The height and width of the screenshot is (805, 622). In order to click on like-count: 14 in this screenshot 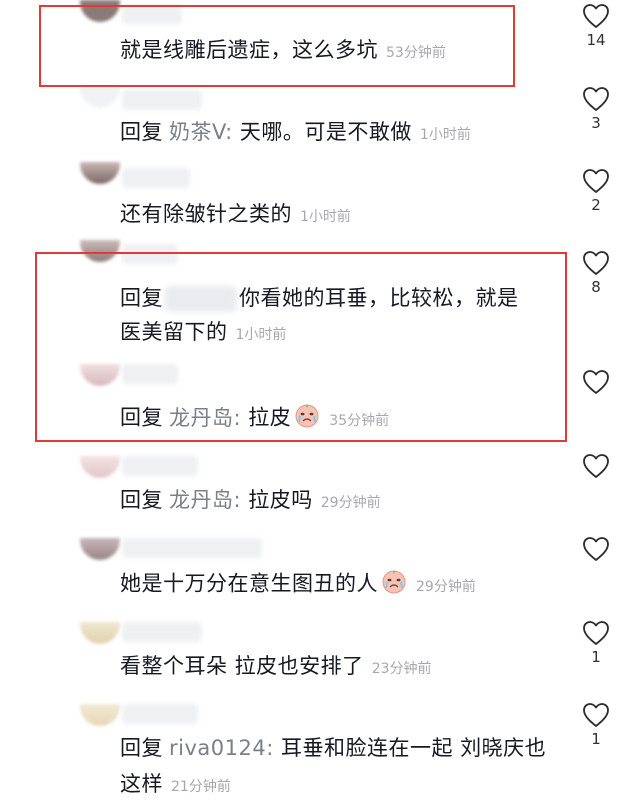, I will do `click(596, 40)`.